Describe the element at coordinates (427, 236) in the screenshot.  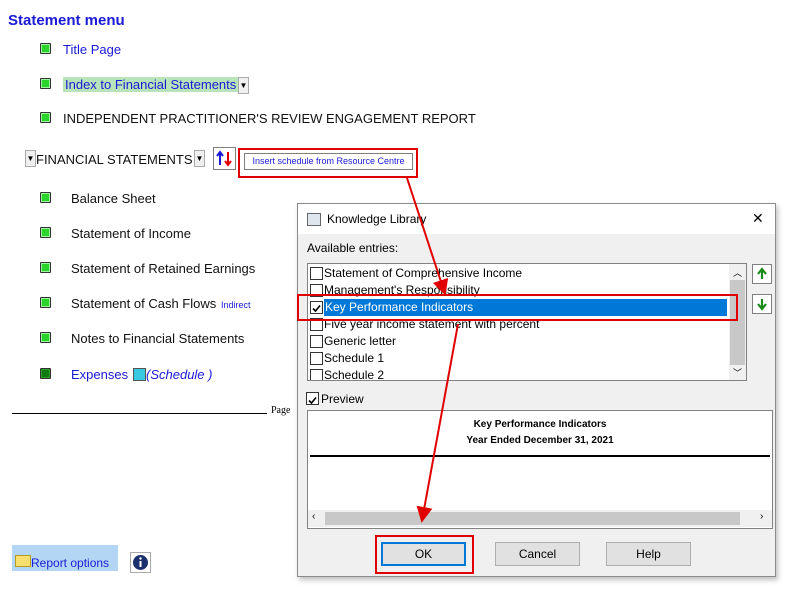
I see `arrow-to-entry` at that location.